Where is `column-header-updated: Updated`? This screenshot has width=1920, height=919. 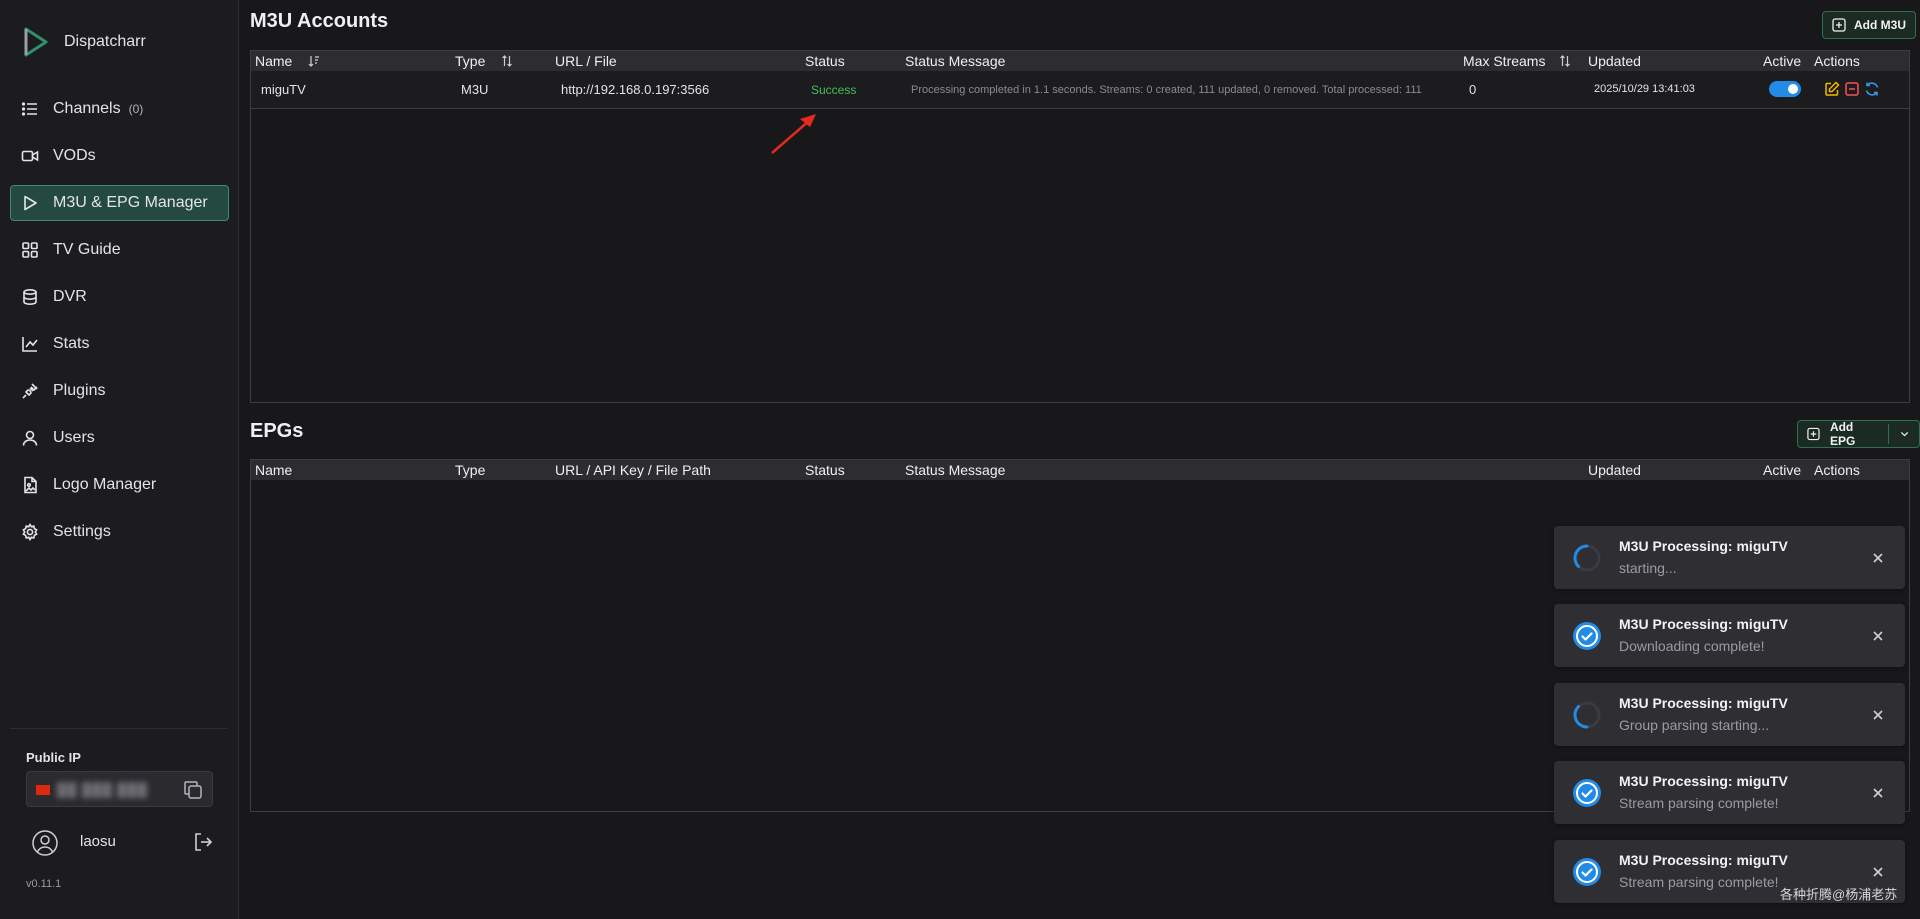 column-header-updated: Updated is located at coordinates (1614, 61).